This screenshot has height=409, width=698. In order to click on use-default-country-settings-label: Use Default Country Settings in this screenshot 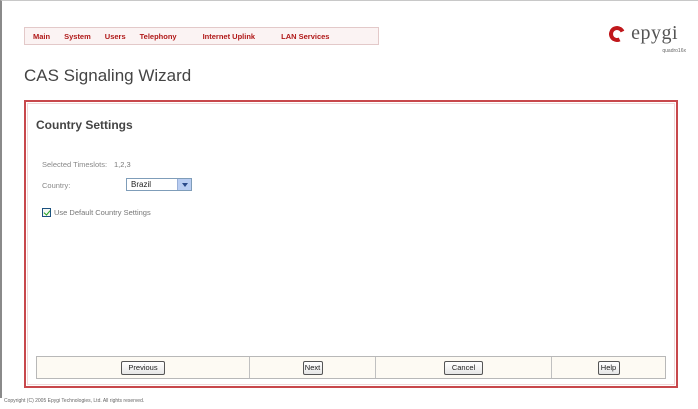, I will do `click(102, 212)`.